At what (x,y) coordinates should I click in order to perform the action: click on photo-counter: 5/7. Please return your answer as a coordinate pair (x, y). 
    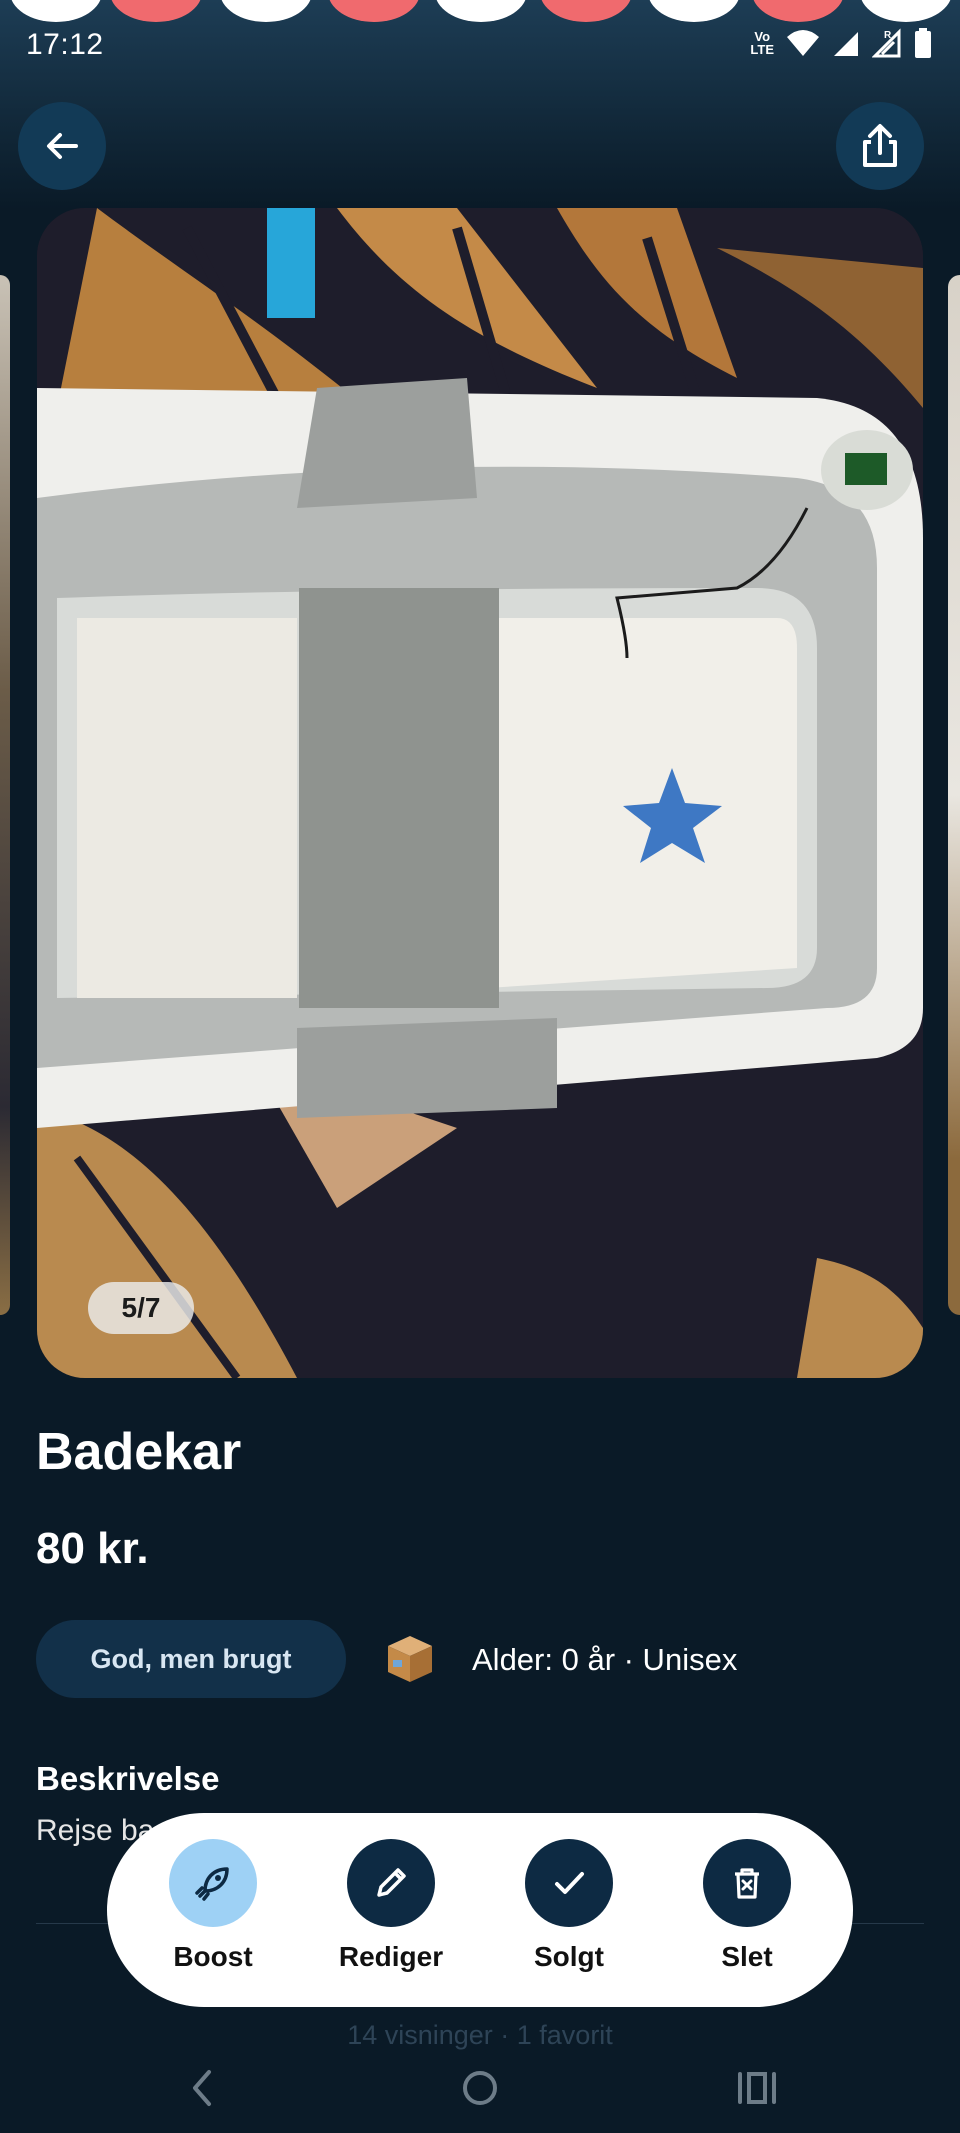
    Looking at the image, I should click on (141, 1308).